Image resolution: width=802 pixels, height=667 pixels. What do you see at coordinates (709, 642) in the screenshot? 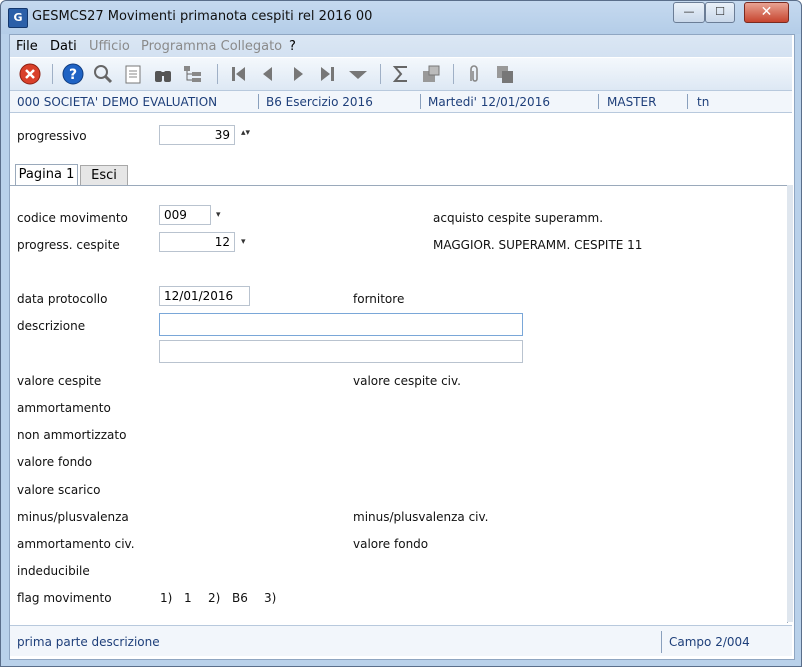
I see `field-counter: Campo 2/004` at bounding box center [709, 642].